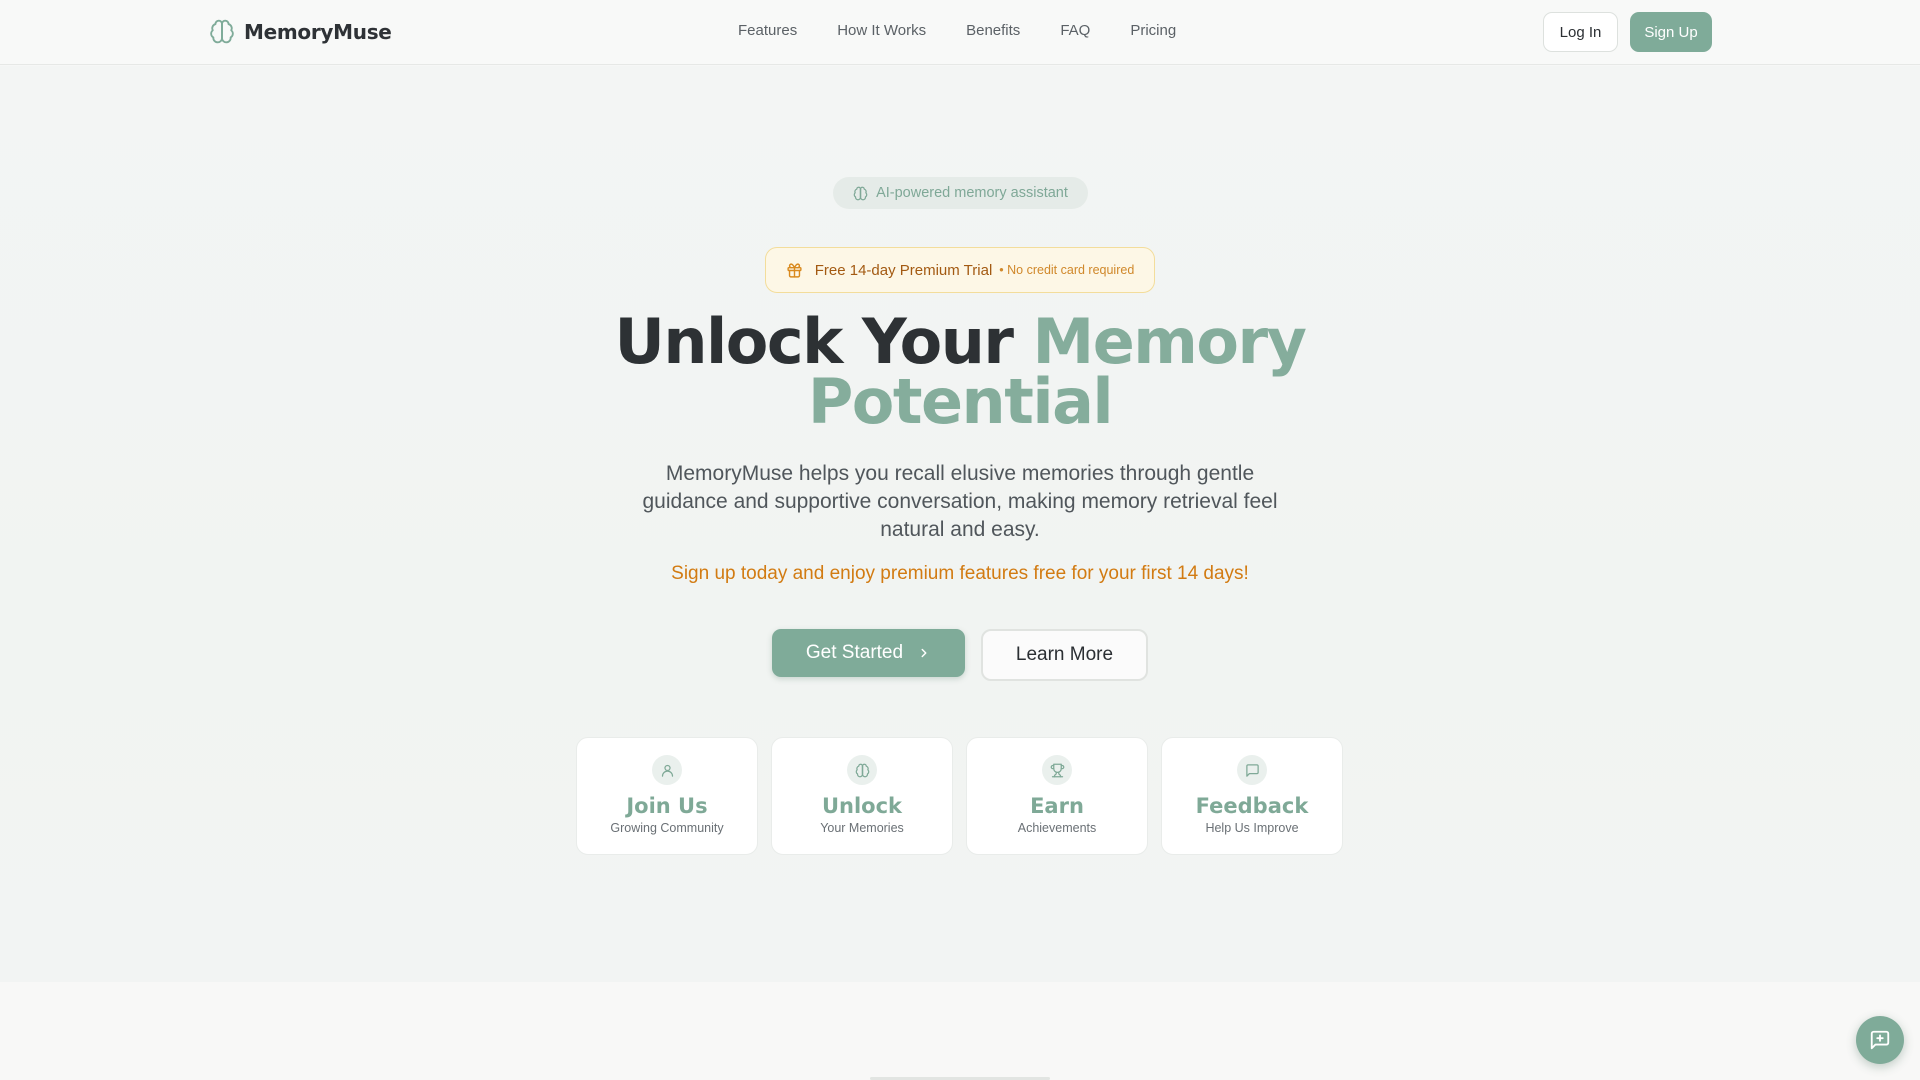  I want to click on nav-link-features: Features, so click(767, 30).